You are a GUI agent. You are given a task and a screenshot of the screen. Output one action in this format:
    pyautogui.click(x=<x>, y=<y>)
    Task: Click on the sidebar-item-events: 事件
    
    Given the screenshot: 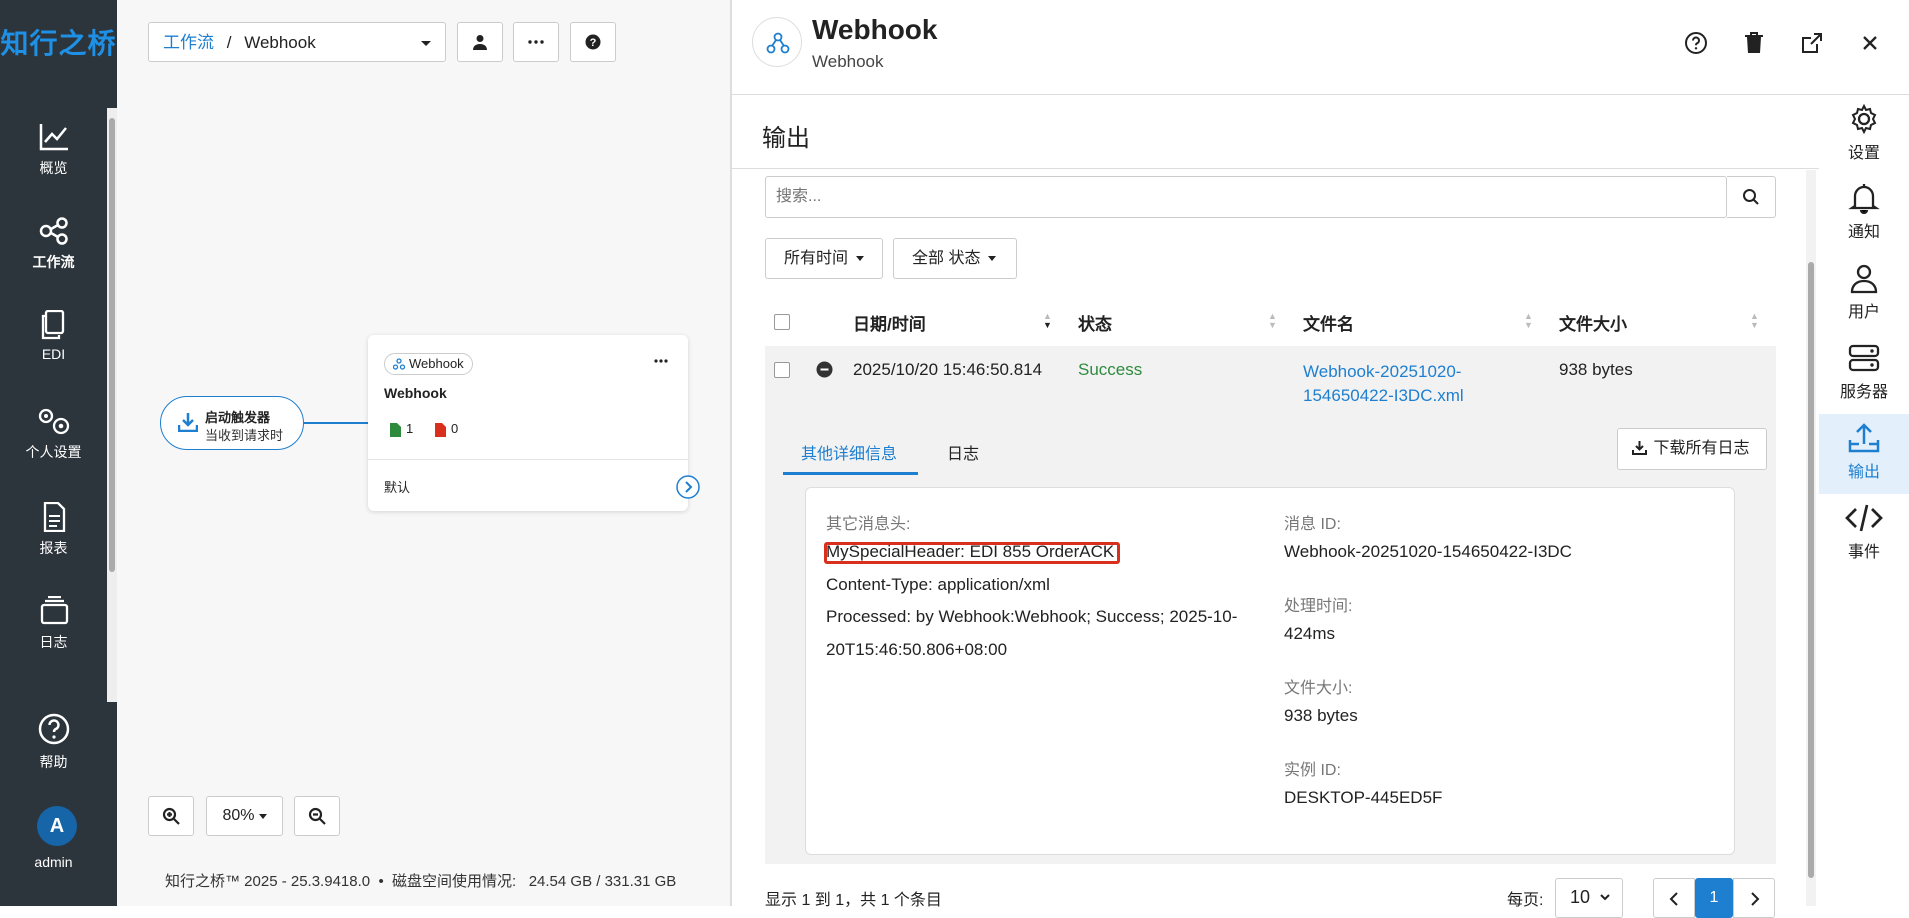 What is the action you would take?
    pyautogui.click(x=1864, y=532)
    